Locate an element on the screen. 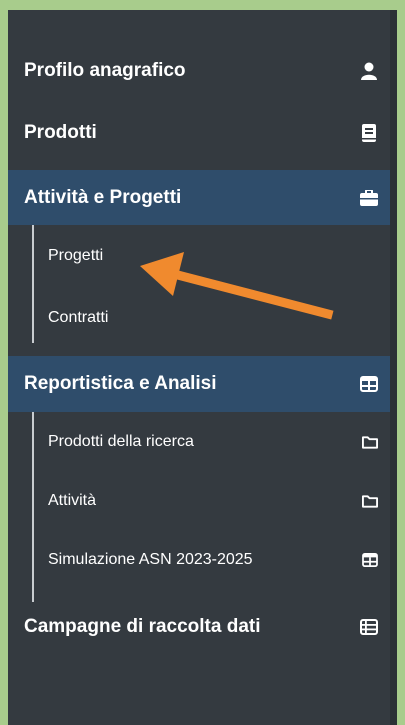 Image resolution: width=405 pixels, height=725 pixels. submenu-line-activities is located at coordinates (33, 284).